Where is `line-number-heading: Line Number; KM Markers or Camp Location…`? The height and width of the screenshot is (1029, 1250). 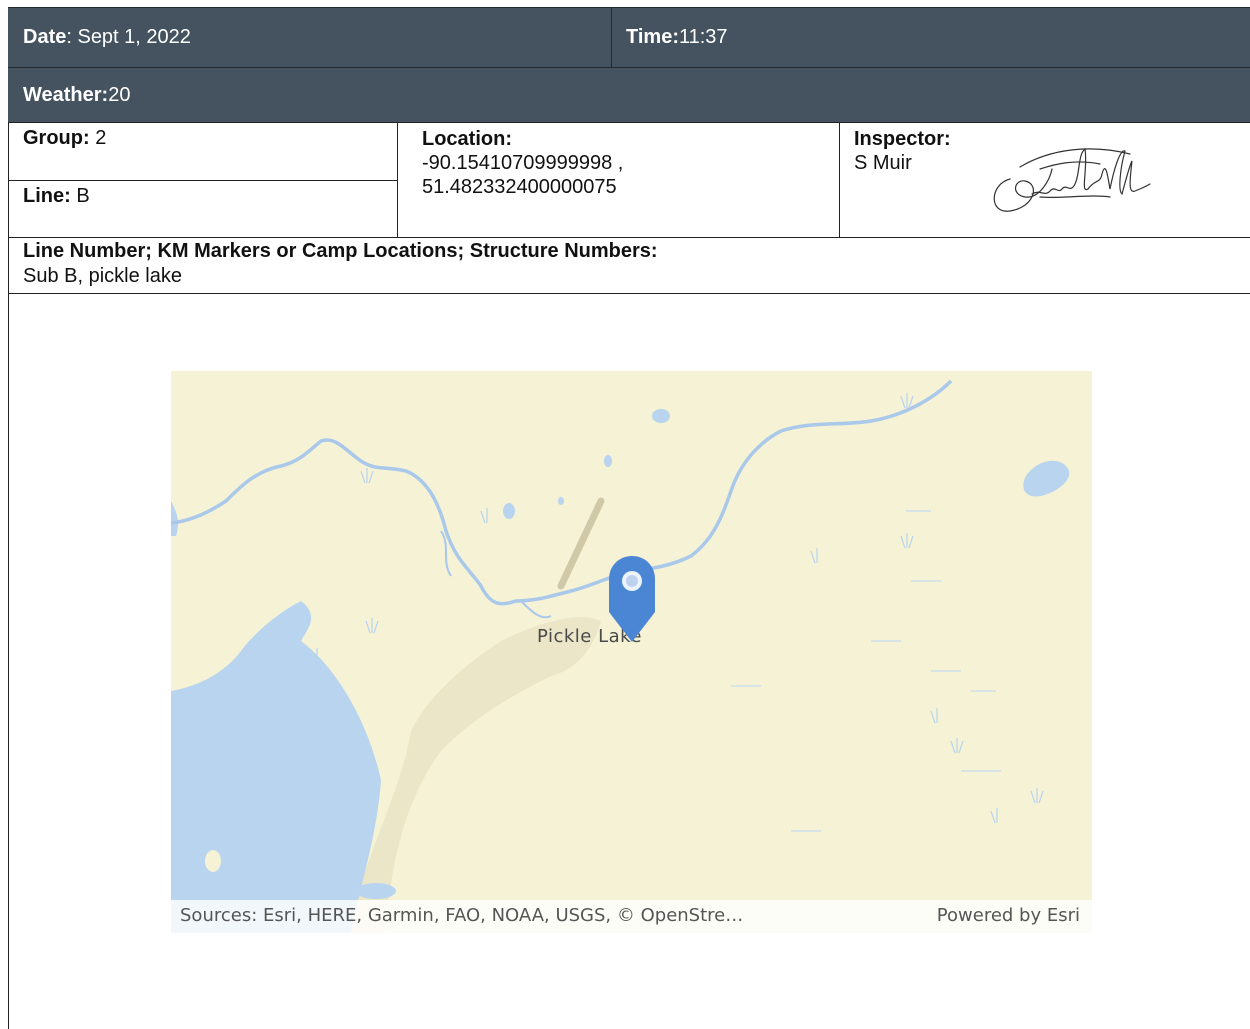 line-number-heading: Line Number; KM Markers or Camp Location… is located at coordinates (340, 251).